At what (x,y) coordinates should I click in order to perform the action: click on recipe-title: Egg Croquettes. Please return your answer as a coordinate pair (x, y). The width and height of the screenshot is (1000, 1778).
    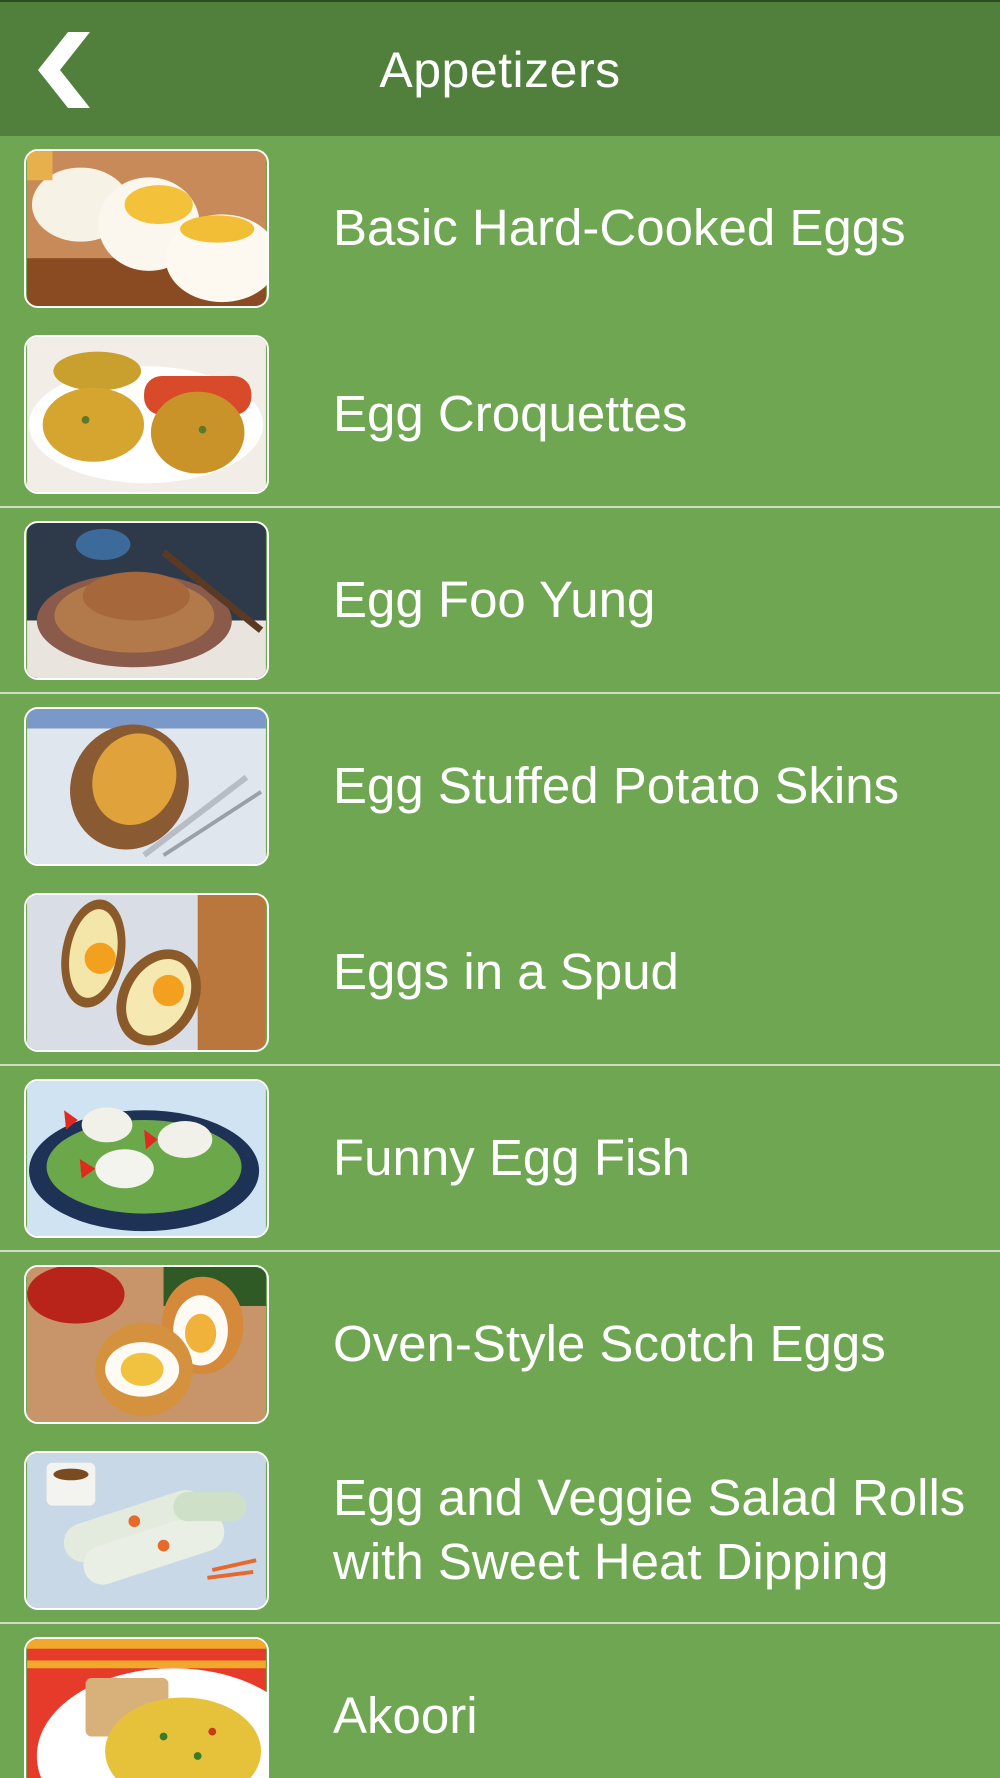
    Looking at the image, I should click on (510, 413).